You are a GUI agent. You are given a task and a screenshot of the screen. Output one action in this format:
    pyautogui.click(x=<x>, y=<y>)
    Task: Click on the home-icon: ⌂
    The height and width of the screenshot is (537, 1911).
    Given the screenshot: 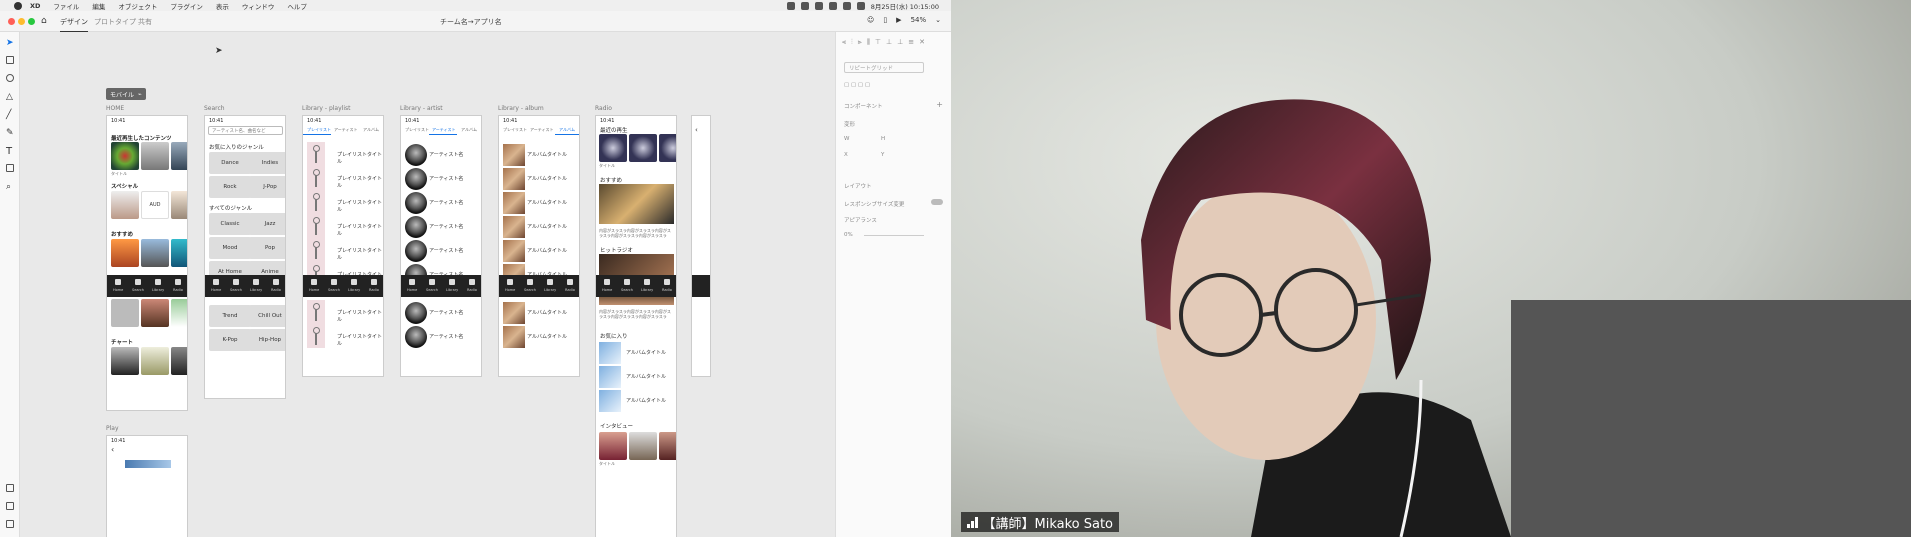 What is the action you would take?
    pyautogui.click(x=44, y=21)
    